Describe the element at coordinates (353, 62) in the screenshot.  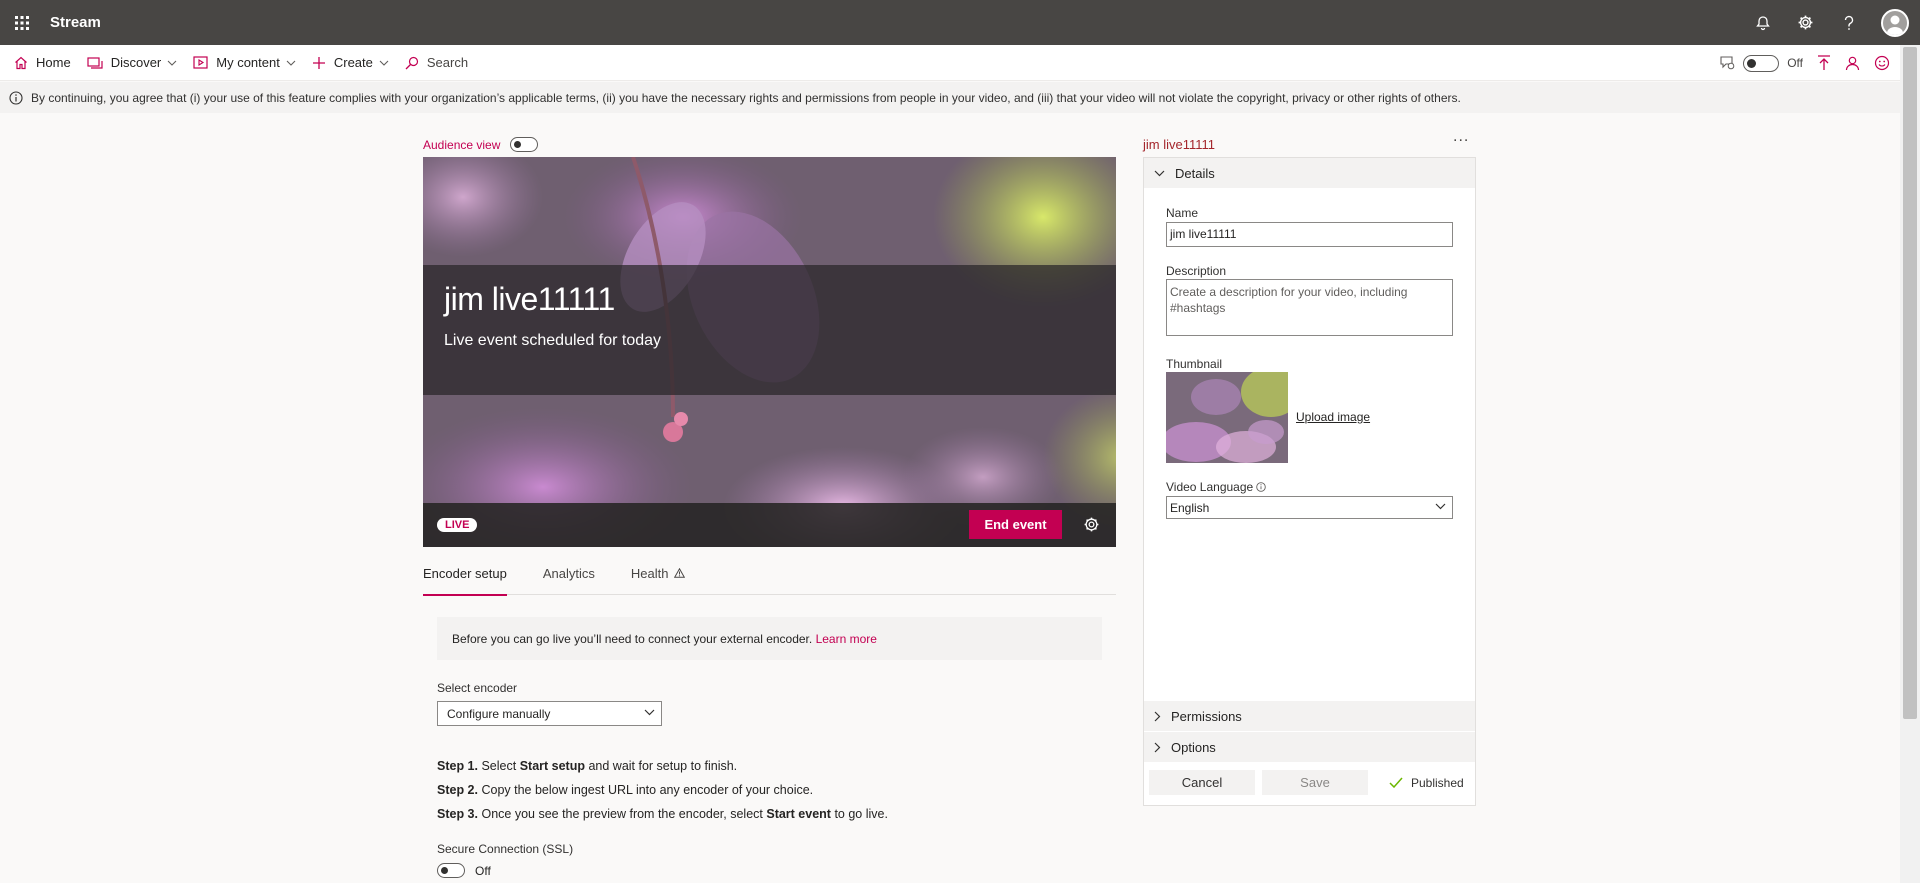
I see `nav-create-label: Create` at that location.